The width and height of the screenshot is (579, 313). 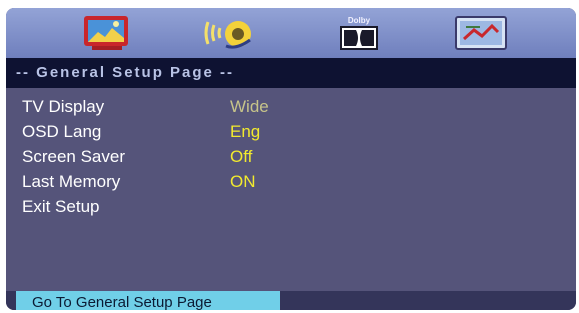 I want to click on menu-item-osd-lang: OSD Lang, so click(x=61, y=132).